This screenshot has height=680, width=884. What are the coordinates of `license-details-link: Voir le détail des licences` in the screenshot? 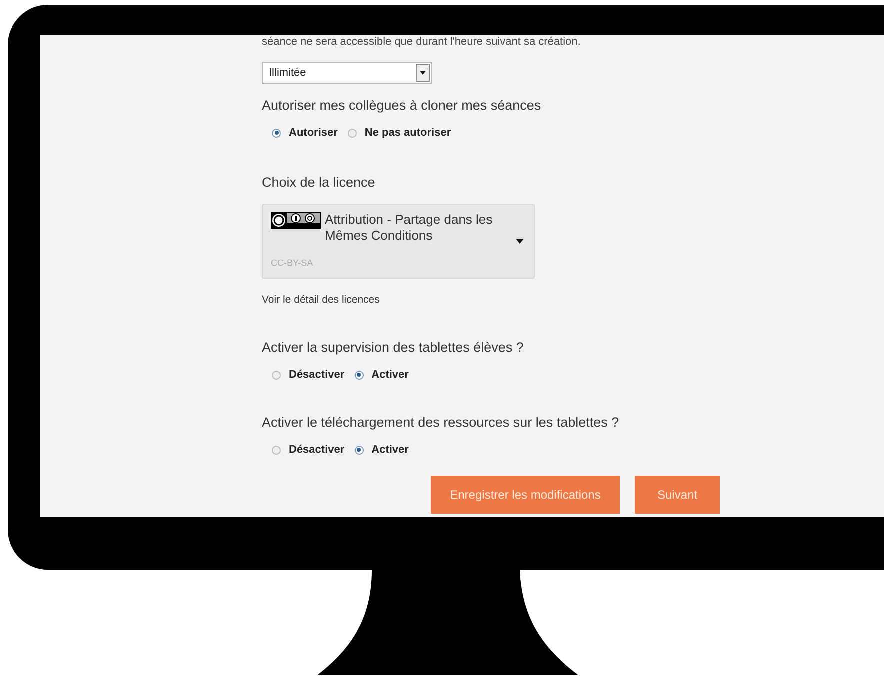 It's located at (573, 300).